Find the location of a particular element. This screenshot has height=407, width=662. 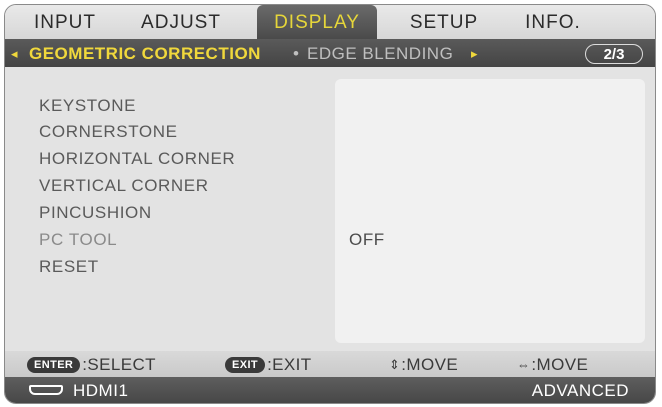

pc-tool-value: OFF is located at coordinates (367, 239).